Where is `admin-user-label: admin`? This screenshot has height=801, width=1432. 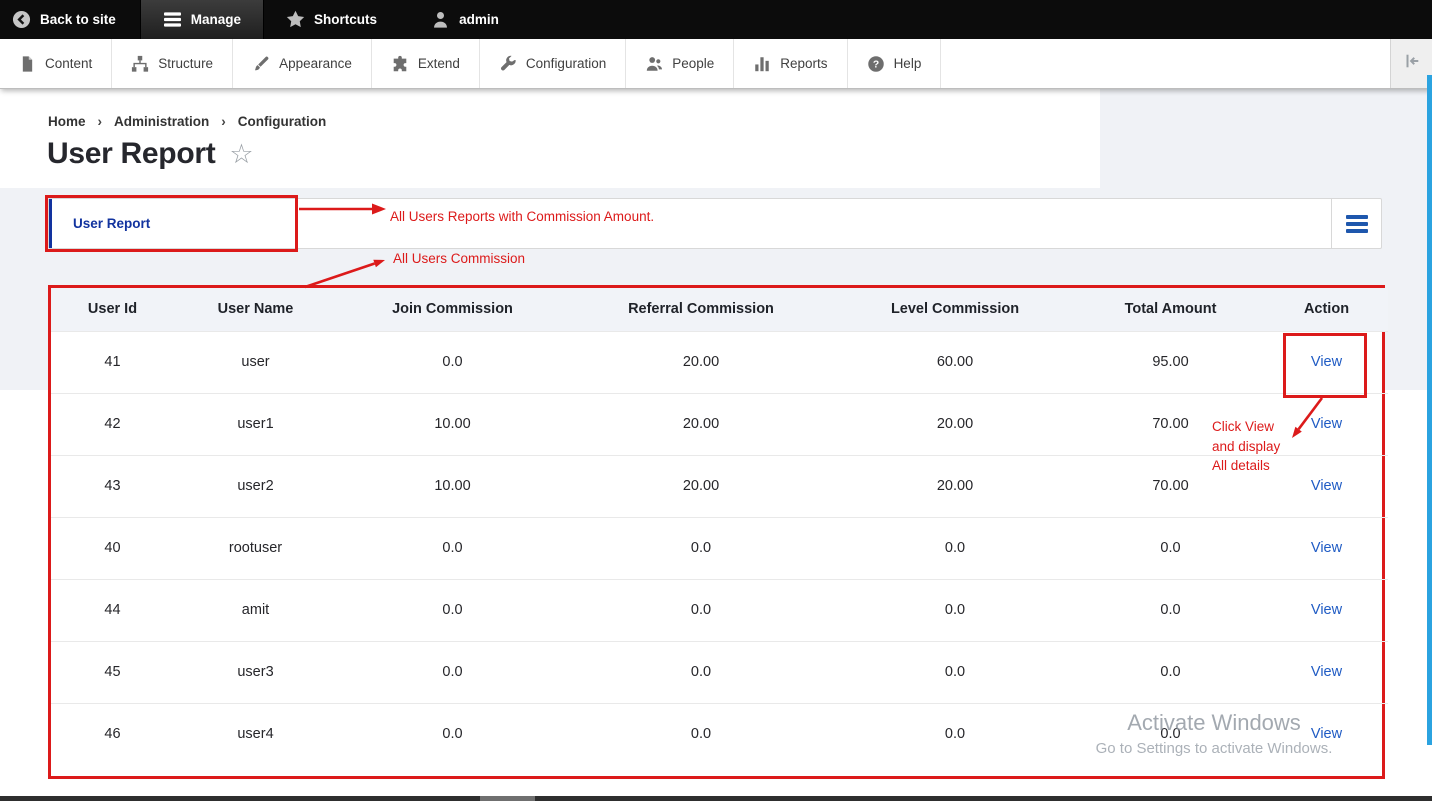 admin-user-label: admin is located at coordinates (479, 19).